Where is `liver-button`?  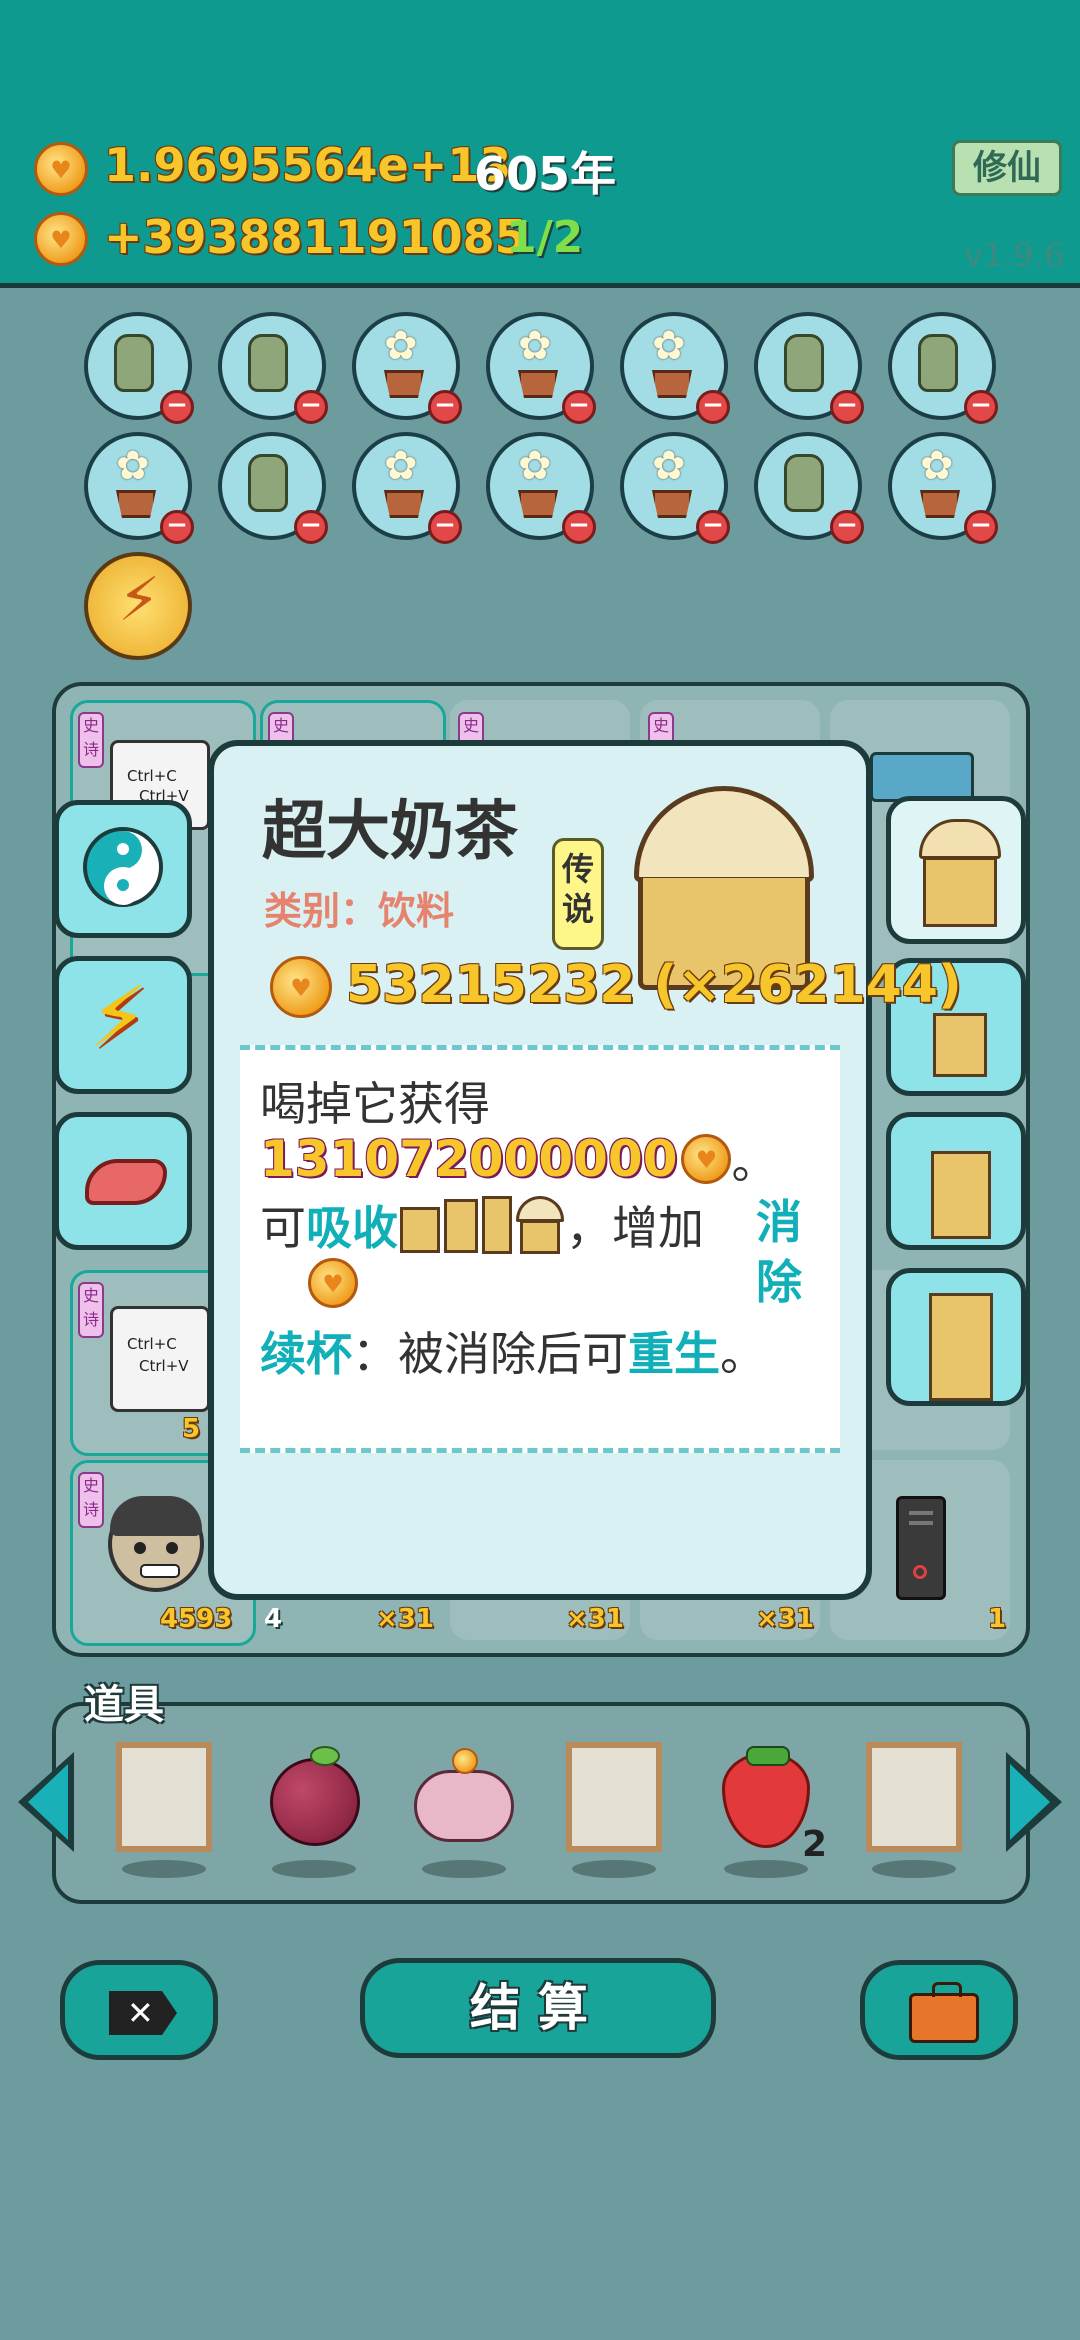 liver-button is located at coordinates (123, 1181).